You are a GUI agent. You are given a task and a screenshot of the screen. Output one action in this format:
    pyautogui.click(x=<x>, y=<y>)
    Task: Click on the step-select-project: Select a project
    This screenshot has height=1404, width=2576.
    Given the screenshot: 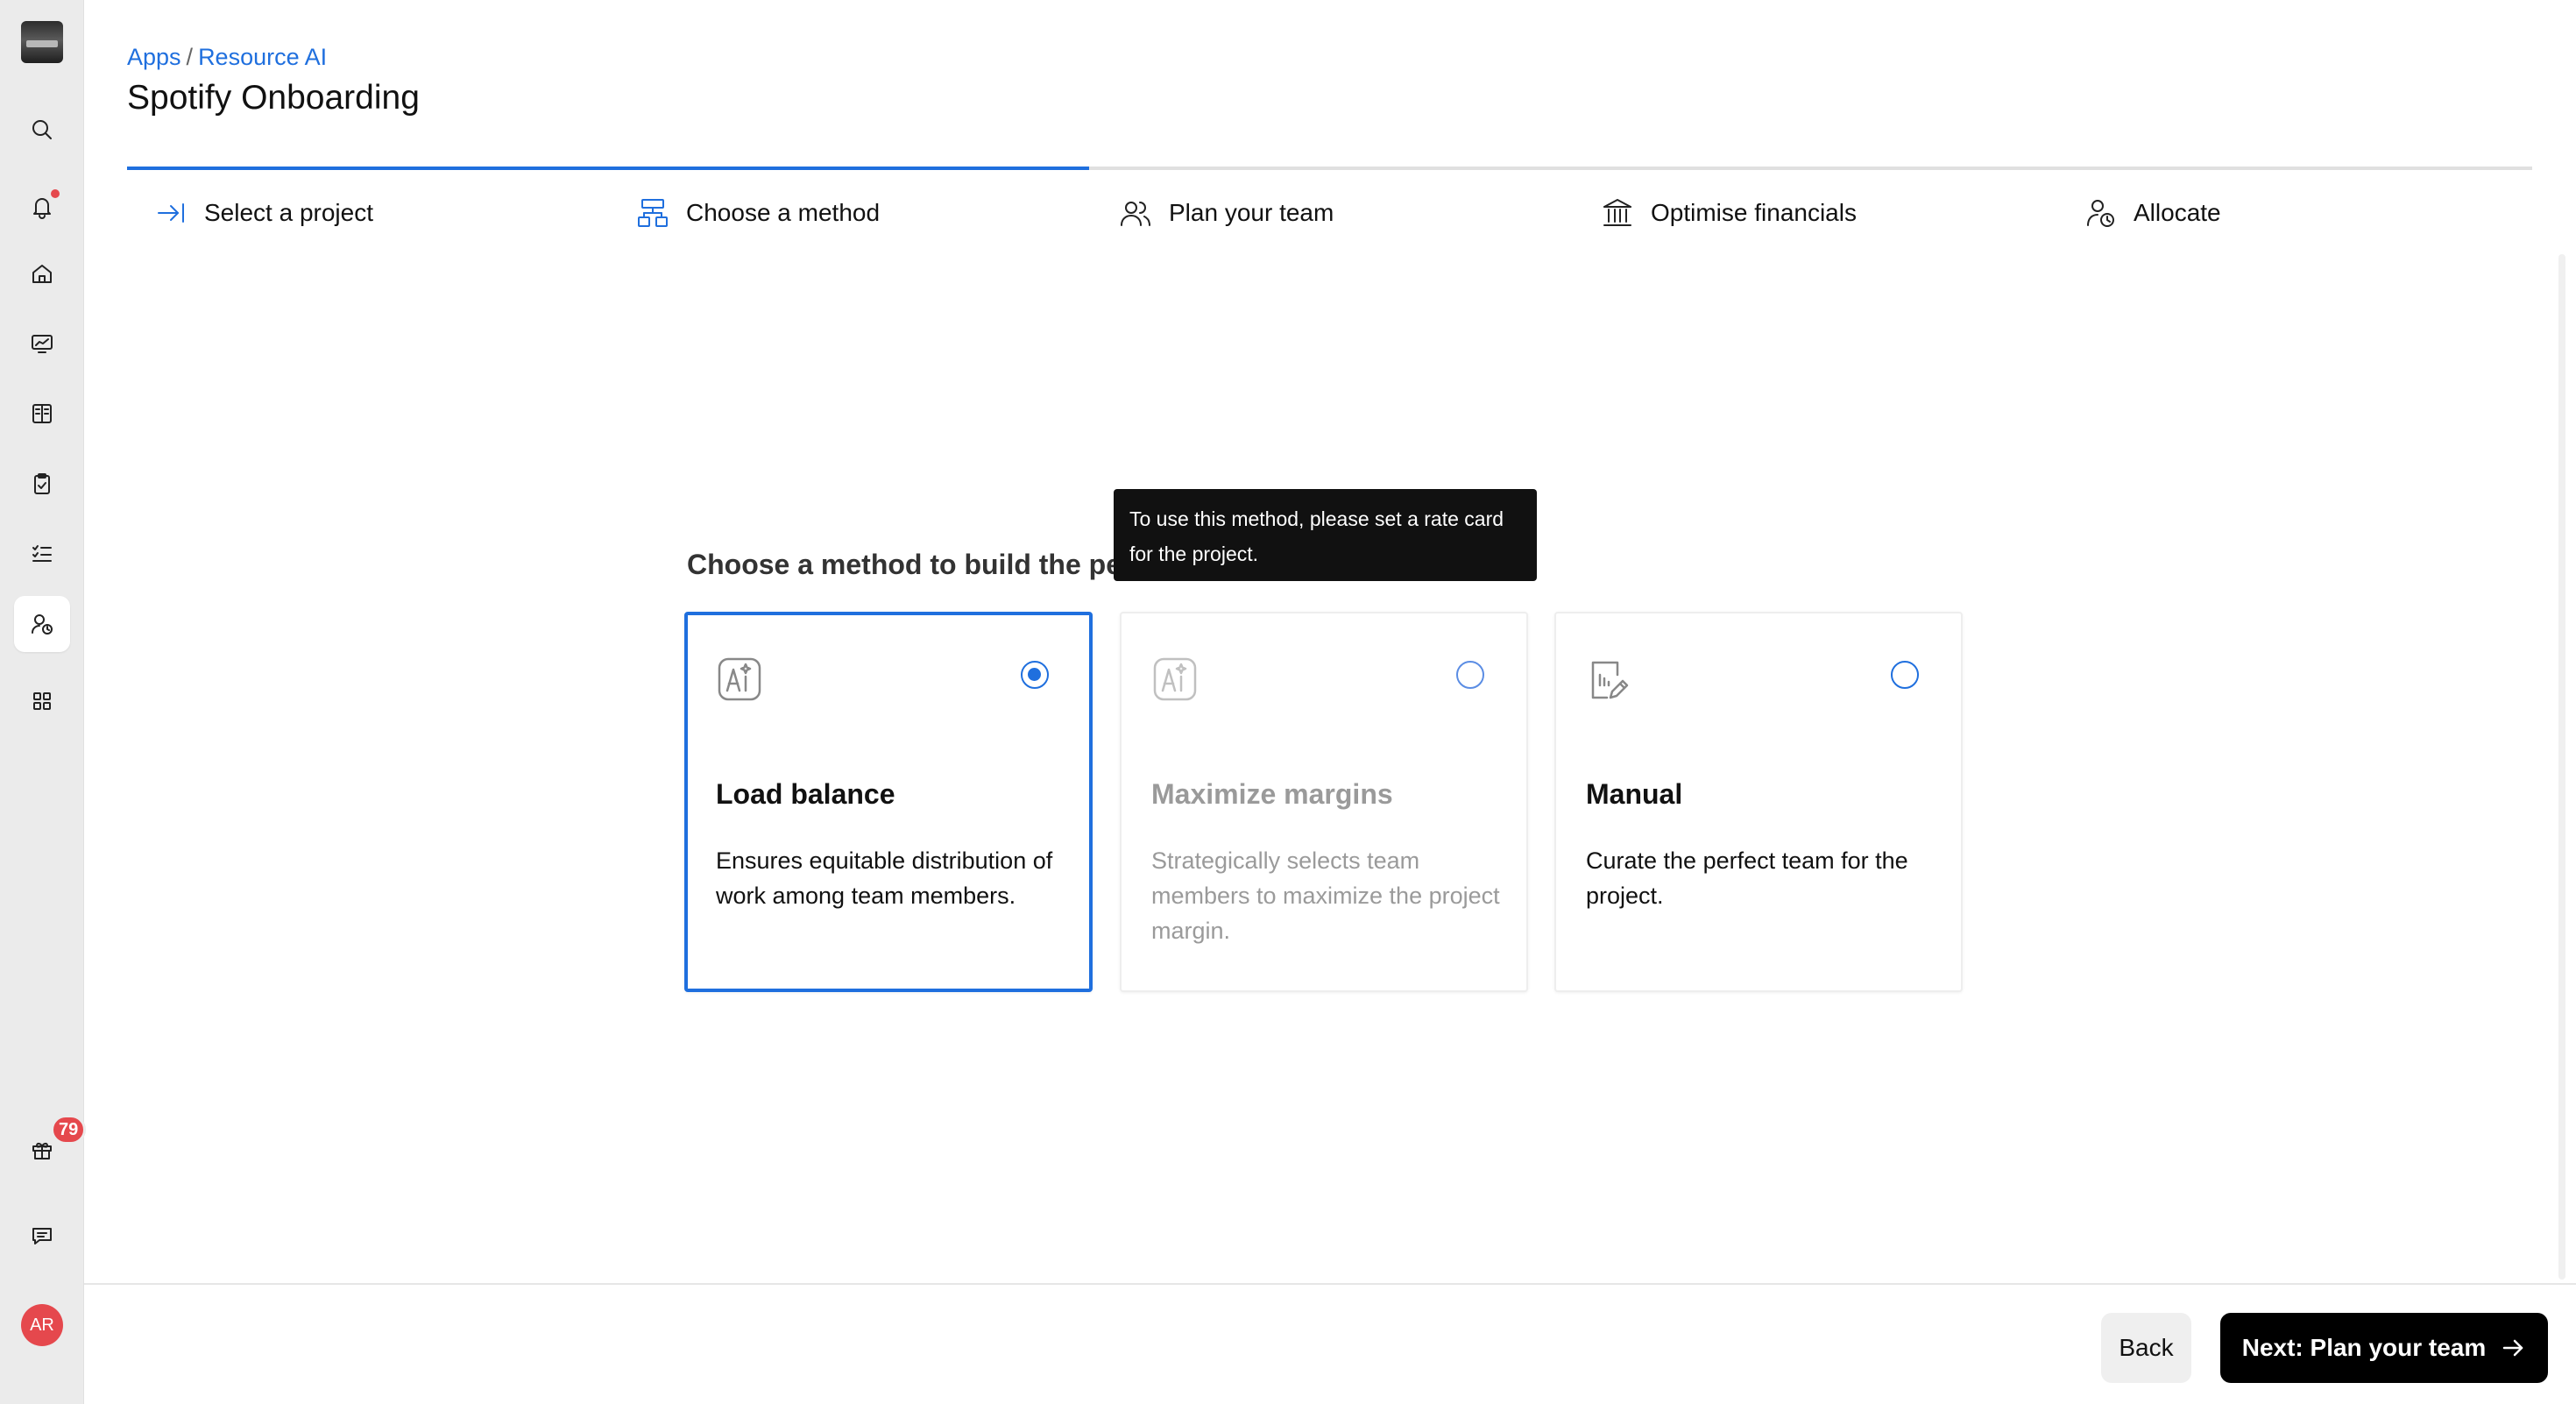 What is the action you would take?
    pyautogui.click(x=263, y=213)
    